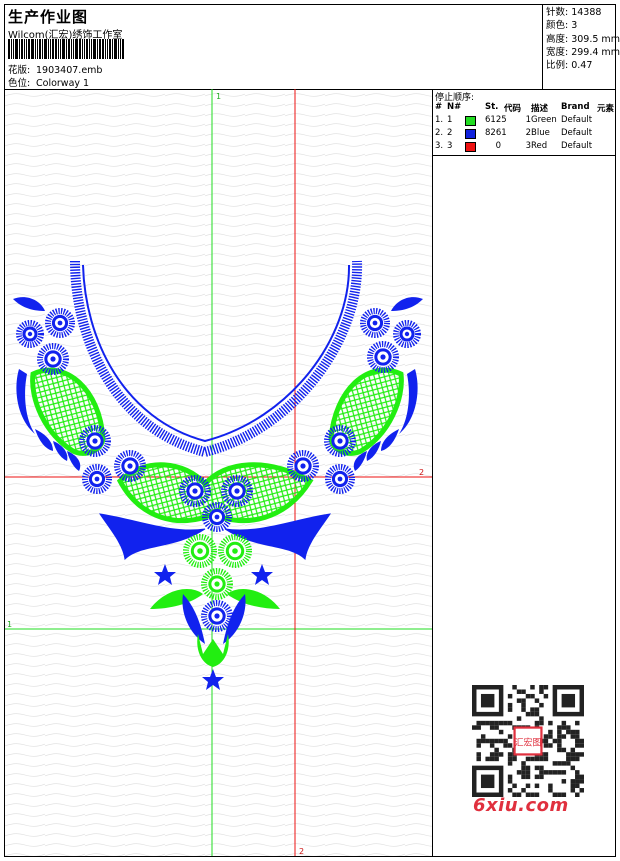 The image size is (620, 861). I want to click on needle-number: 1, so click(450, 120).